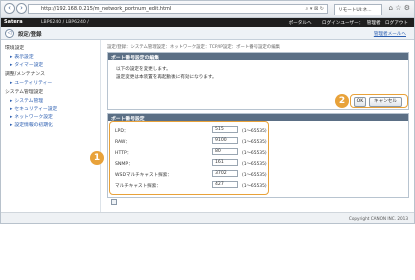 The width and height of the screenshot is (415, 280). What do you see at coordinates (379, 101) in the screenshot?
I see `buttons-highlight` at bounding box center [379, 101].